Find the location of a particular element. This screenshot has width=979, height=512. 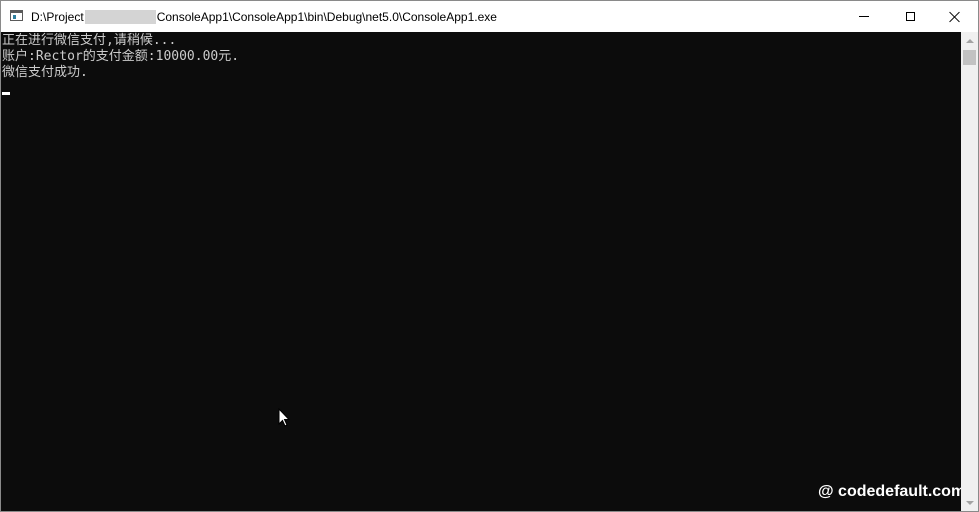

scroll-thumb is located at coordinates (969, 57).